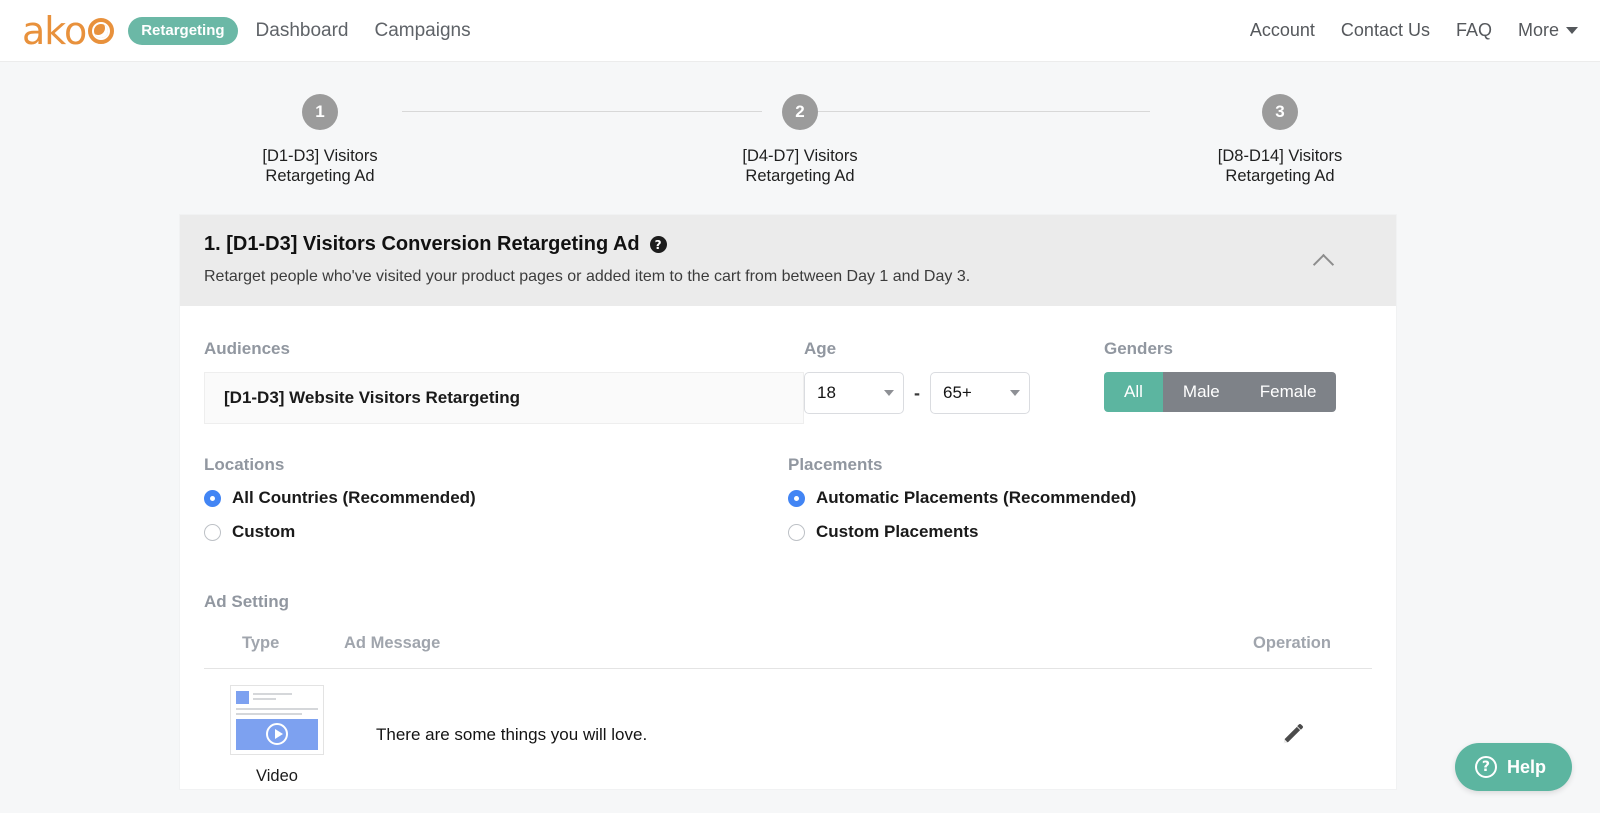 This screenshot has width=1600, height=813. I want to click on audiences-value: [D1-D3] Website Visitors Retargeting, so click(504, 398).